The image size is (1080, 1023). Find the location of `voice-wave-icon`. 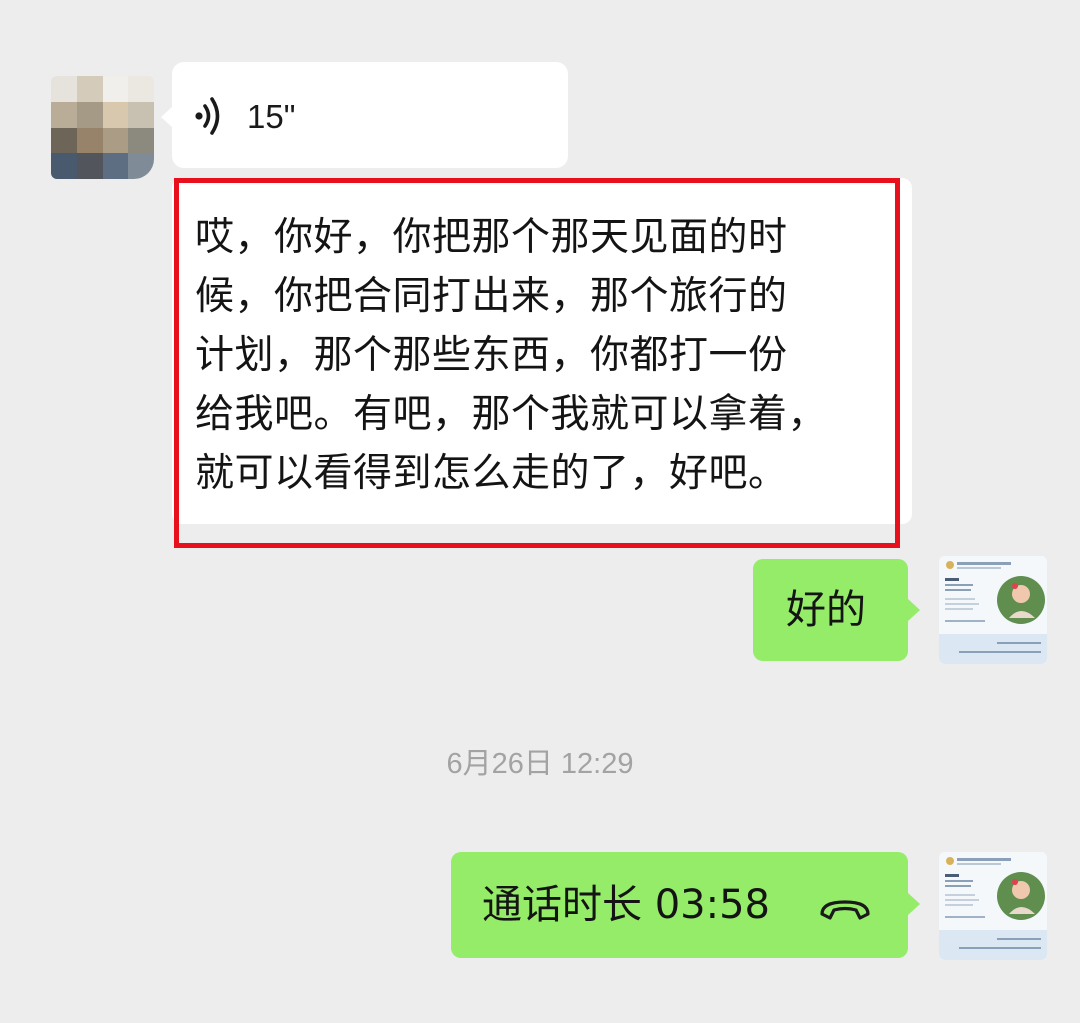

voice-wave-icon is located at coordinates (207, 116).